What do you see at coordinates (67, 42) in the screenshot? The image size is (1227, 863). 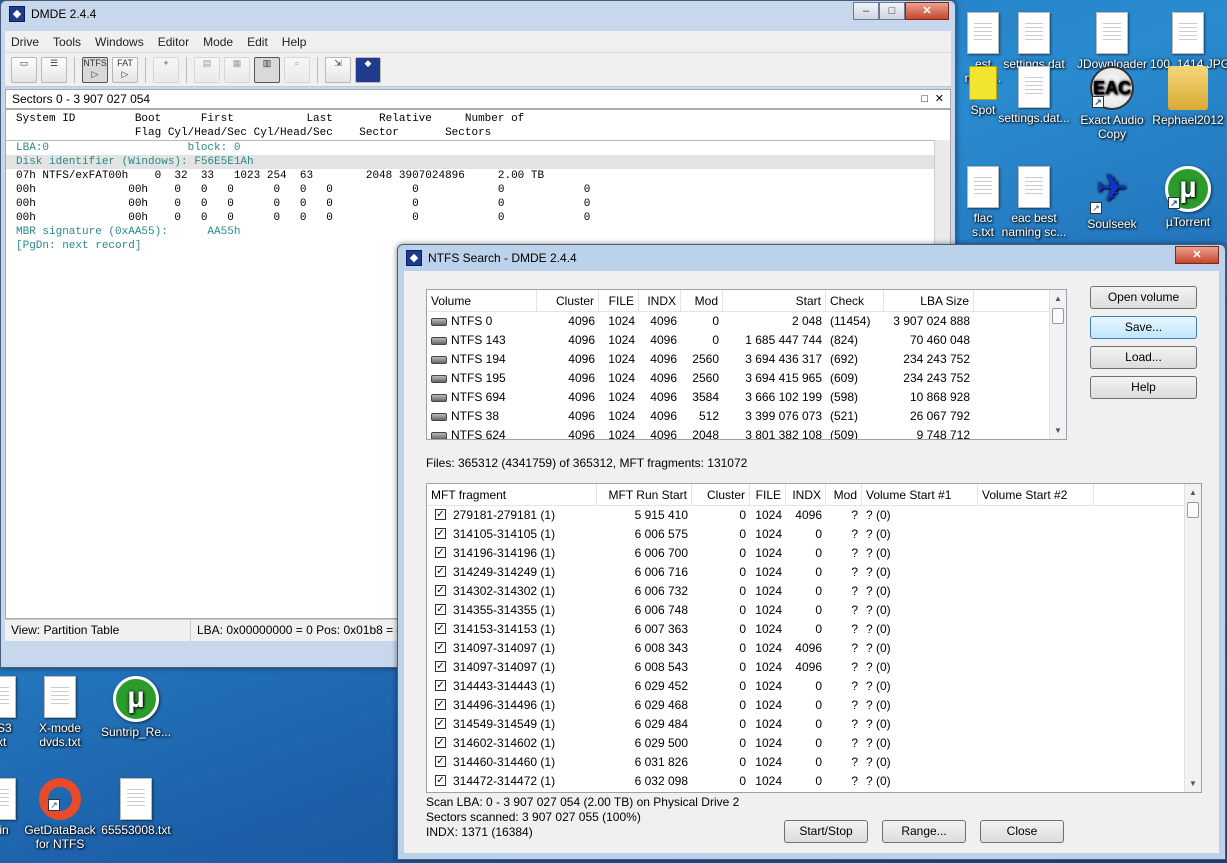 I see `menu-tools: Tools` at bounding box center [67, 42].